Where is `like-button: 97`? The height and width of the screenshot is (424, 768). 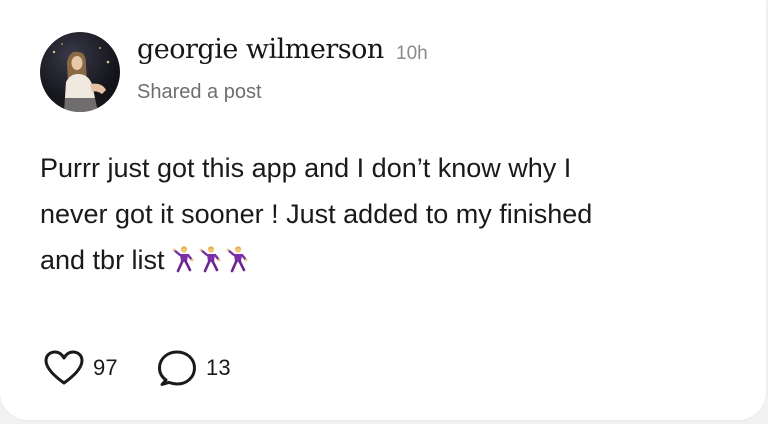 like-button: 97 is located at coordinates (81, 368).